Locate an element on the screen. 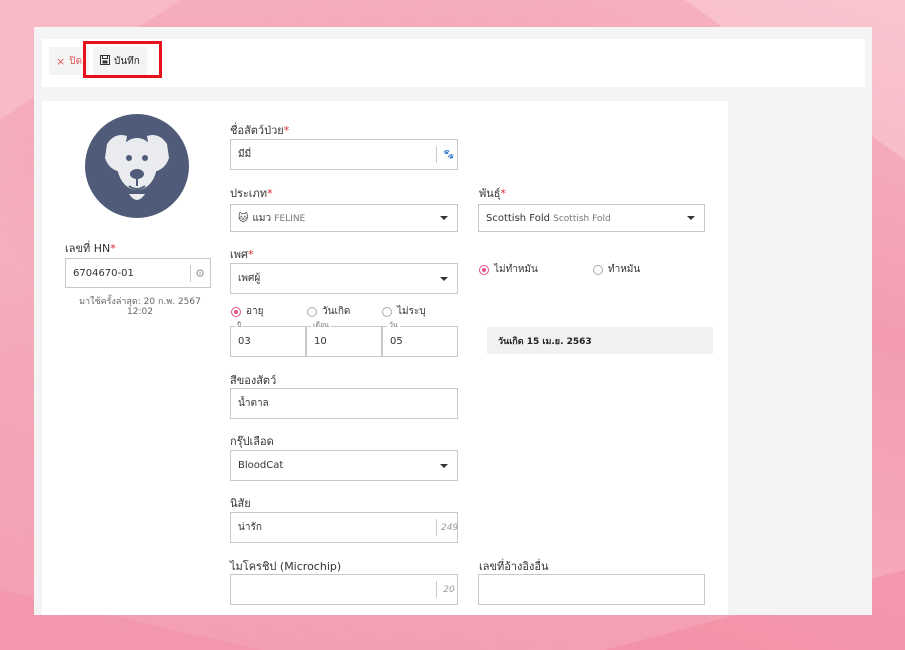 Image resolution: width=905 pixels, height=650 pixels. type-select: 🐱 แมว FELINE is located at coordinates (344, 218).